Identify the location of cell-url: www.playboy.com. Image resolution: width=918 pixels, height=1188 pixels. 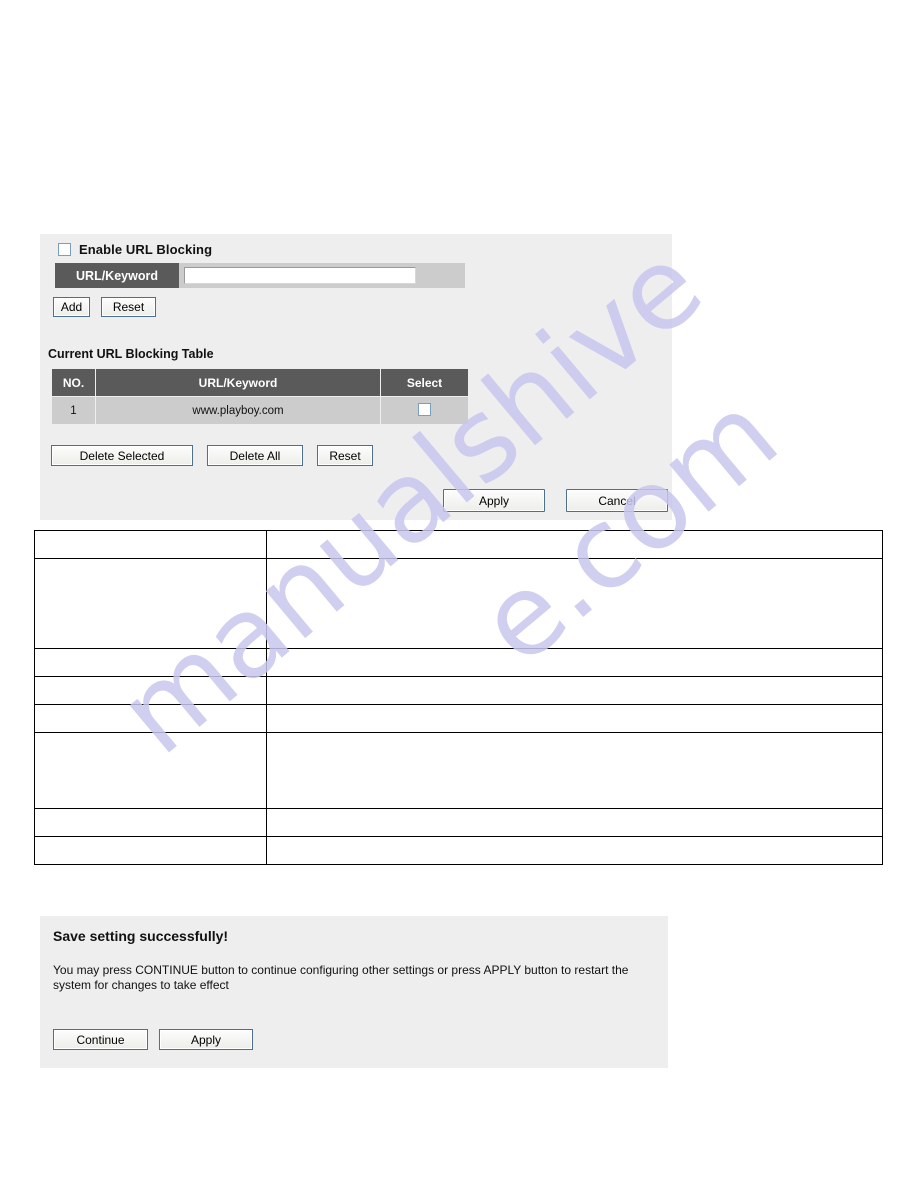
(238, 410).